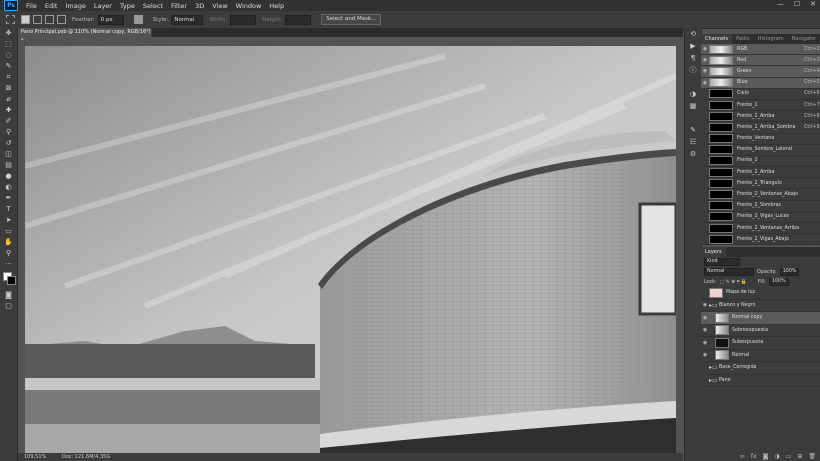 This screenshot has width=820, height=461. What do you see at coordinates (760, 61) in the screenshot?
I see `channel-row: ◉ Red Ctrl+3` at bounding box center [760, 61].